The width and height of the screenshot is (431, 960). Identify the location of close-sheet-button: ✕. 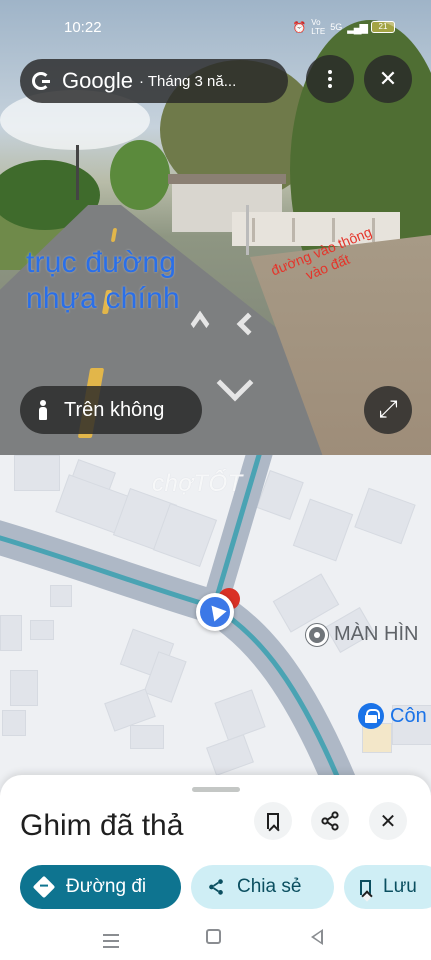
(388, 821).